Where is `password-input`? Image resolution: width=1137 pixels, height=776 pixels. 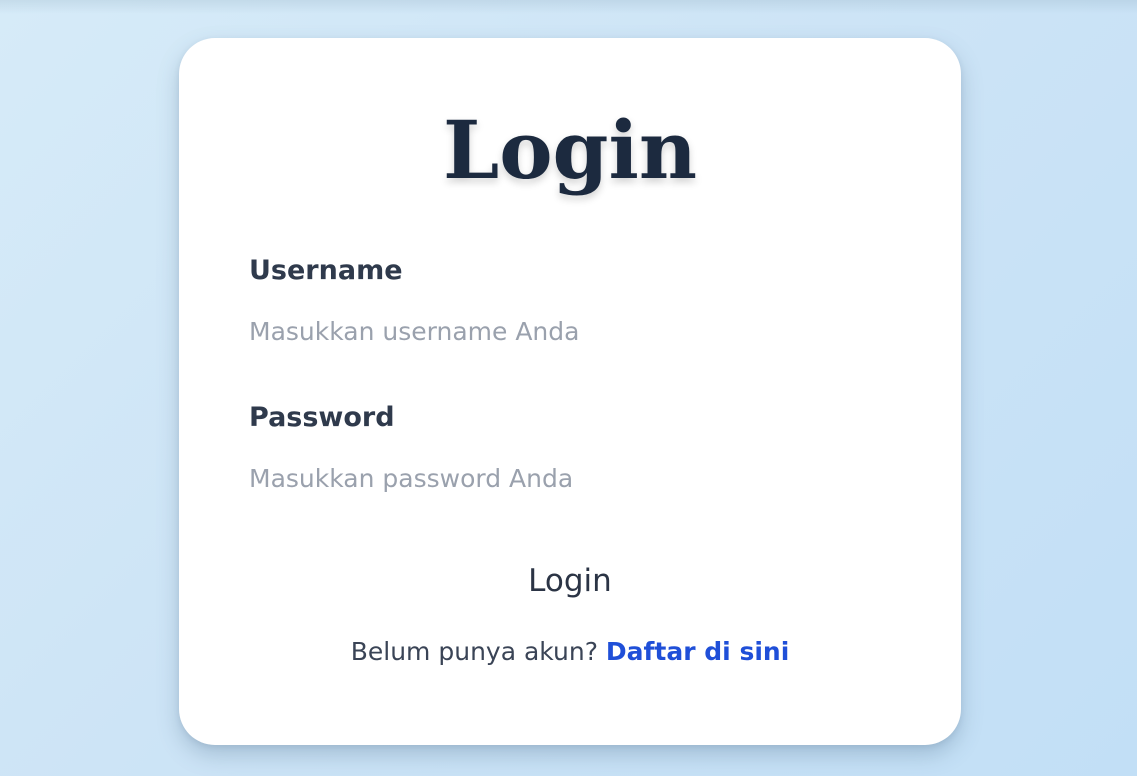
password-input is located at coordinates (569, 478).